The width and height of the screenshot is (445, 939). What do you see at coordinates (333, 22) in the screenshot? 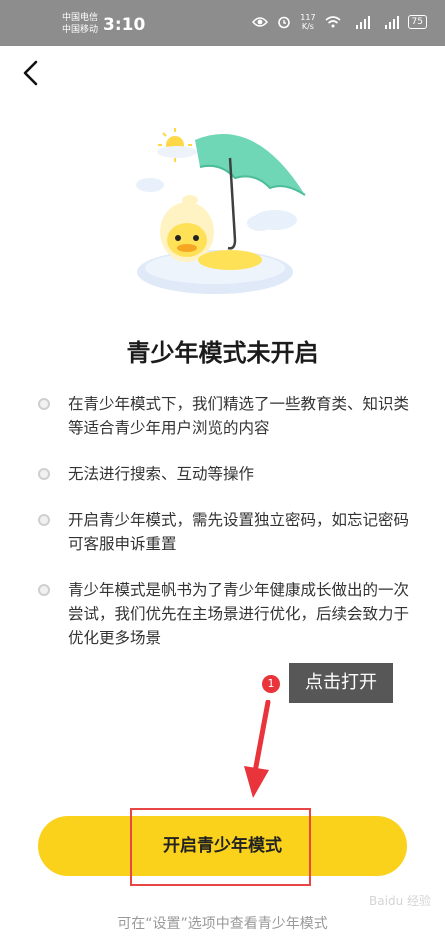
I see `wifi-icon` at bounding box center [333, 22].